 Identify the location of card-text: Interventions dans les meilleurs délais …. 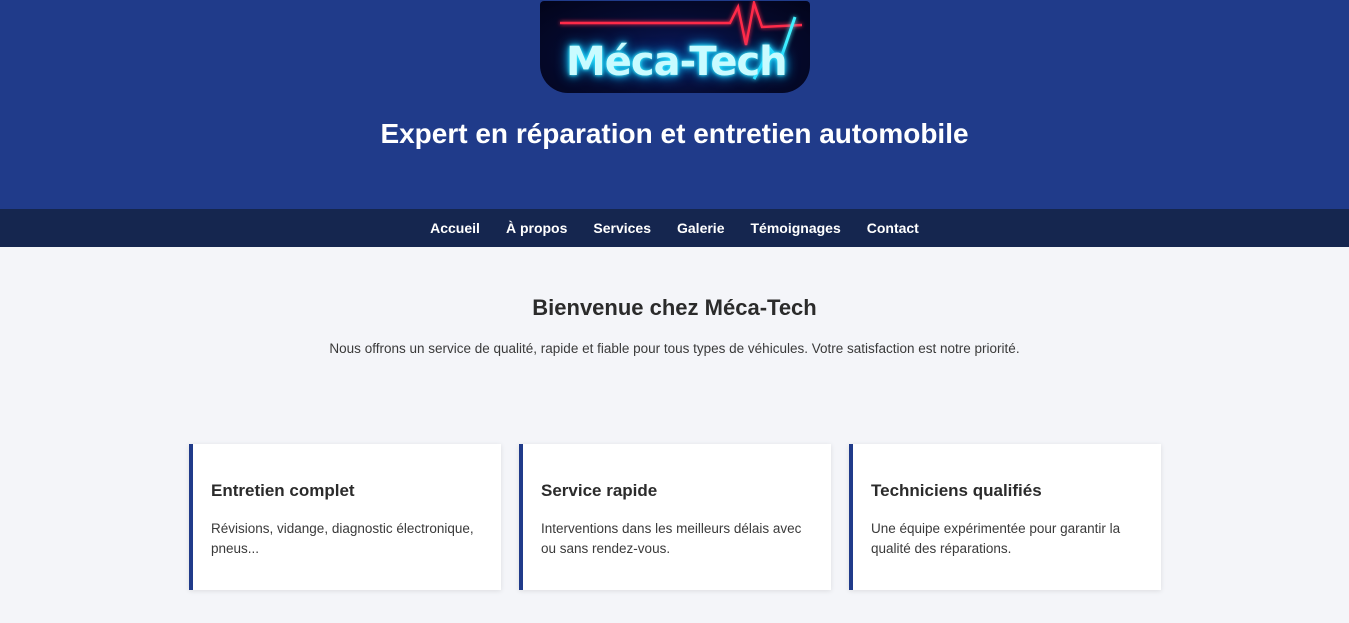
(671, 538).